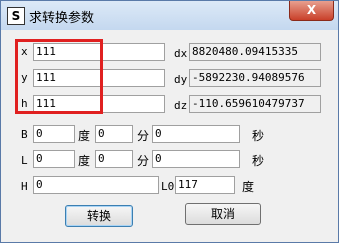  I want to click on h-height-label: H, so click(24, 186).